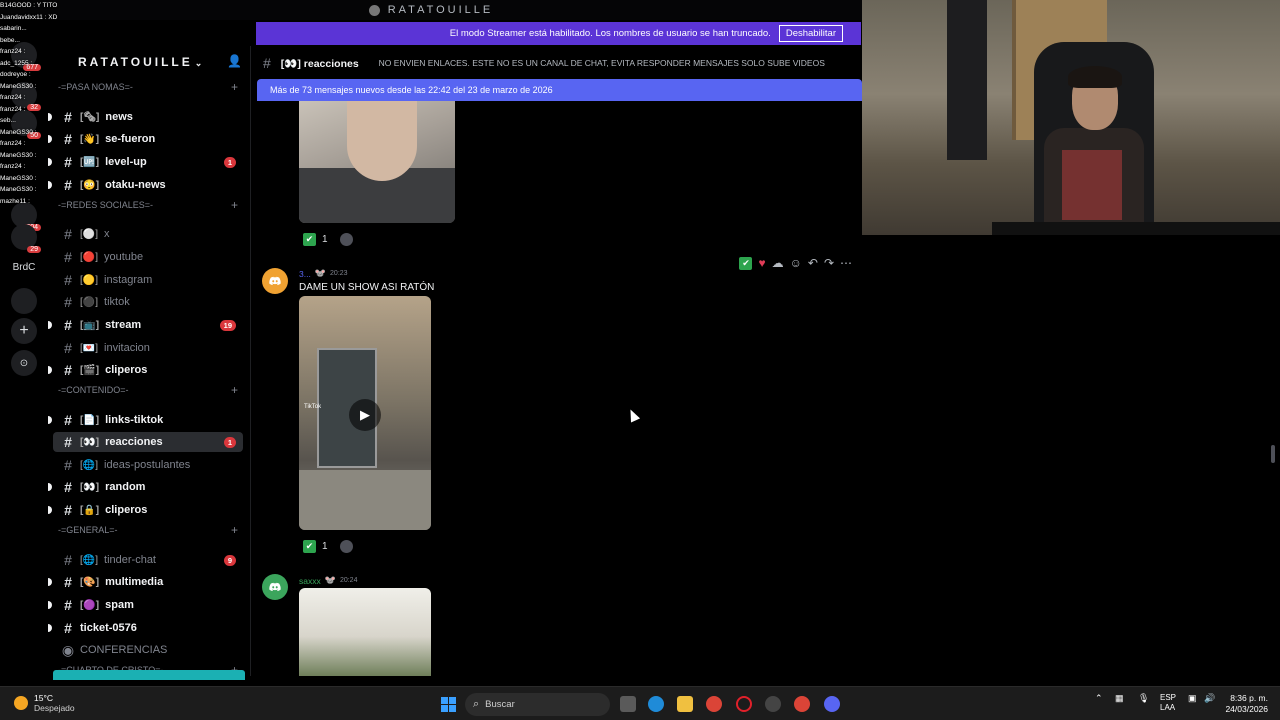  I want to click on add-server-icon: +, so click(24, 331).